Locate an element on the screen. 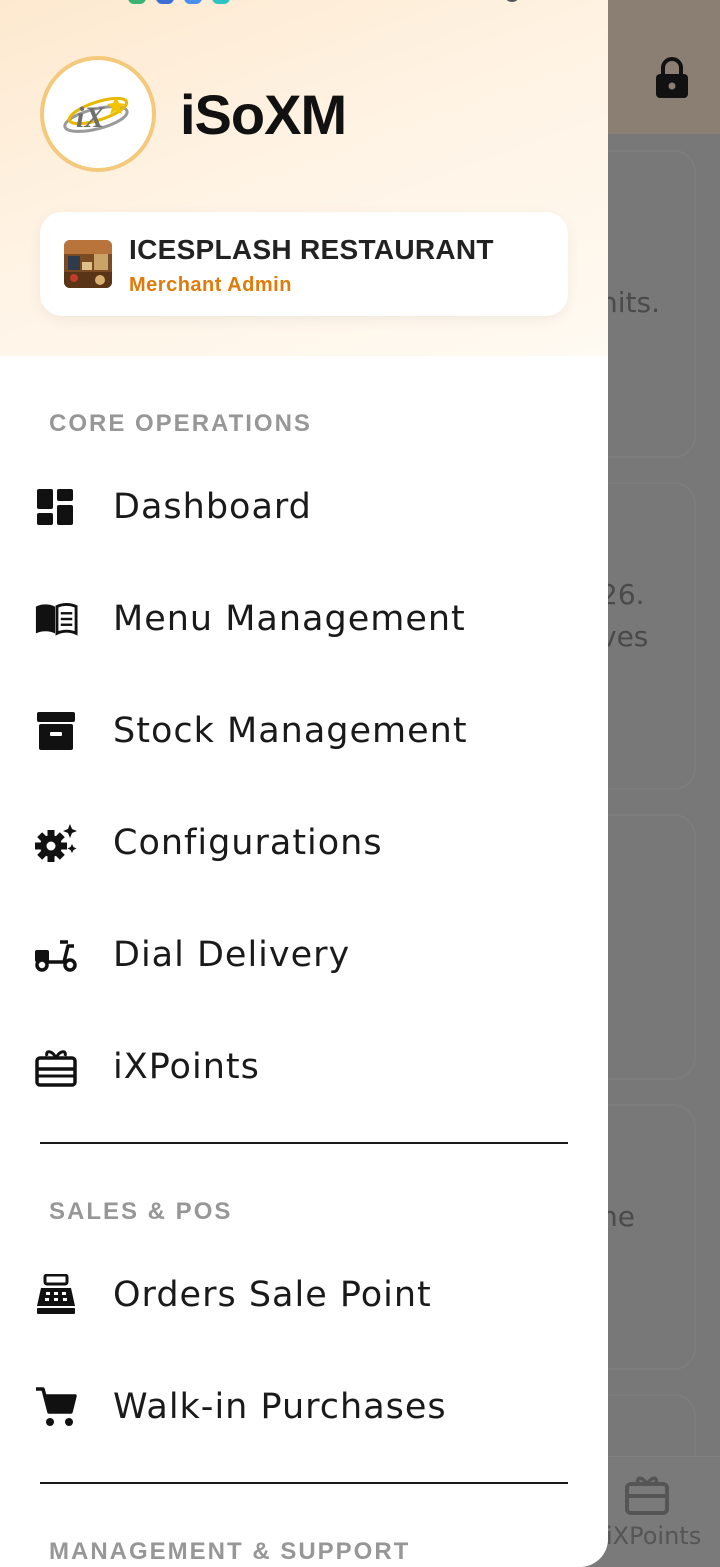 The width and height of the screenshot is (720, 1567). settings-sparkle-icon is located at coordinates (56, 843).